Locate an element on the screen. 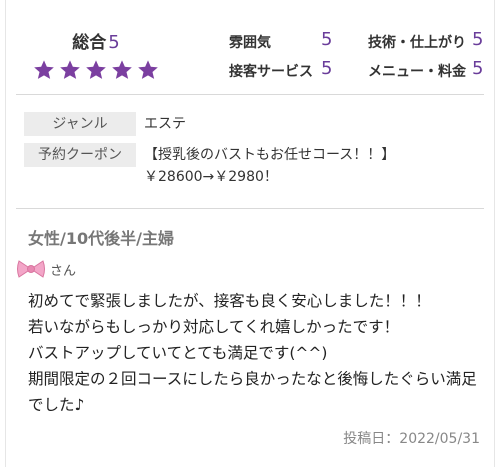 This screenshot has height=467, width=500. menu-label: メニュー・料金 is located at coordinates (417, 72).